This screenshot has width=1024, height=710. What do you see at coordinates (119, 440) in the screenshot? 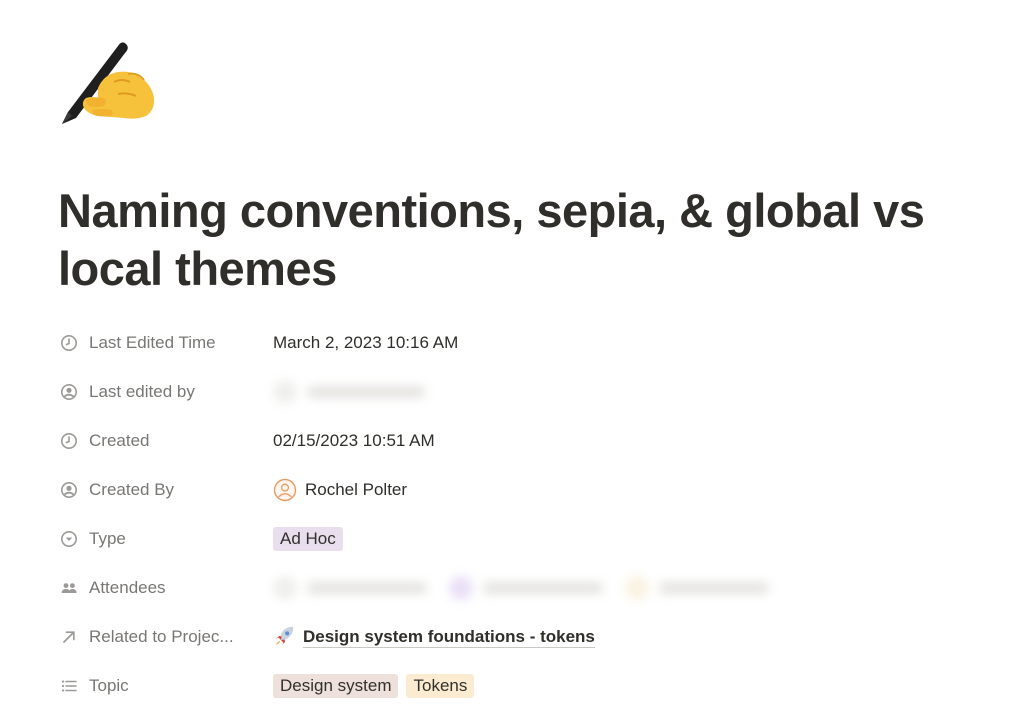
I see `property-label-text: Created` at bounding box center [119, 440].